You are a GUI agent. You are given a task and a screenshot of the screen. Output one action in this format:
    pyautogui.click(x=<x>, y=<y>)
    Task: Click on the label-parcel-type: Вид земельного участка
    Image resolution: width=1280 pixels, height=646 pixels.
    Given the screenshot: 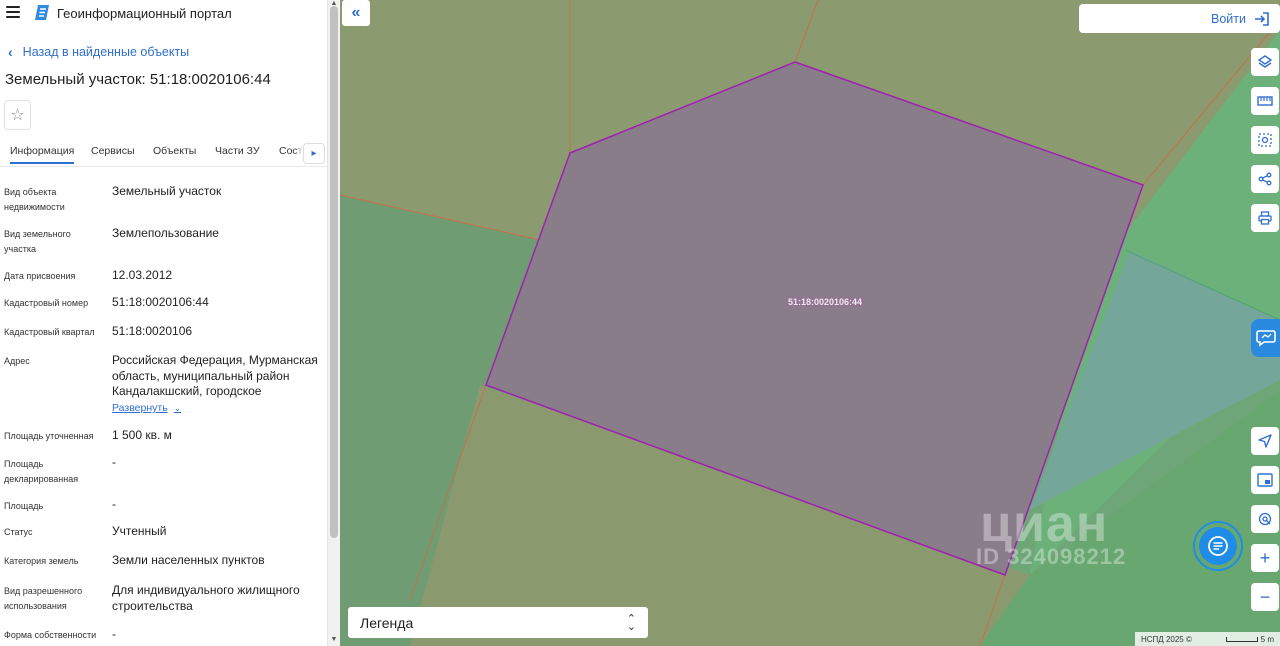 What is the action you would take?
    pyautogui.click(x=37, y=241)
    